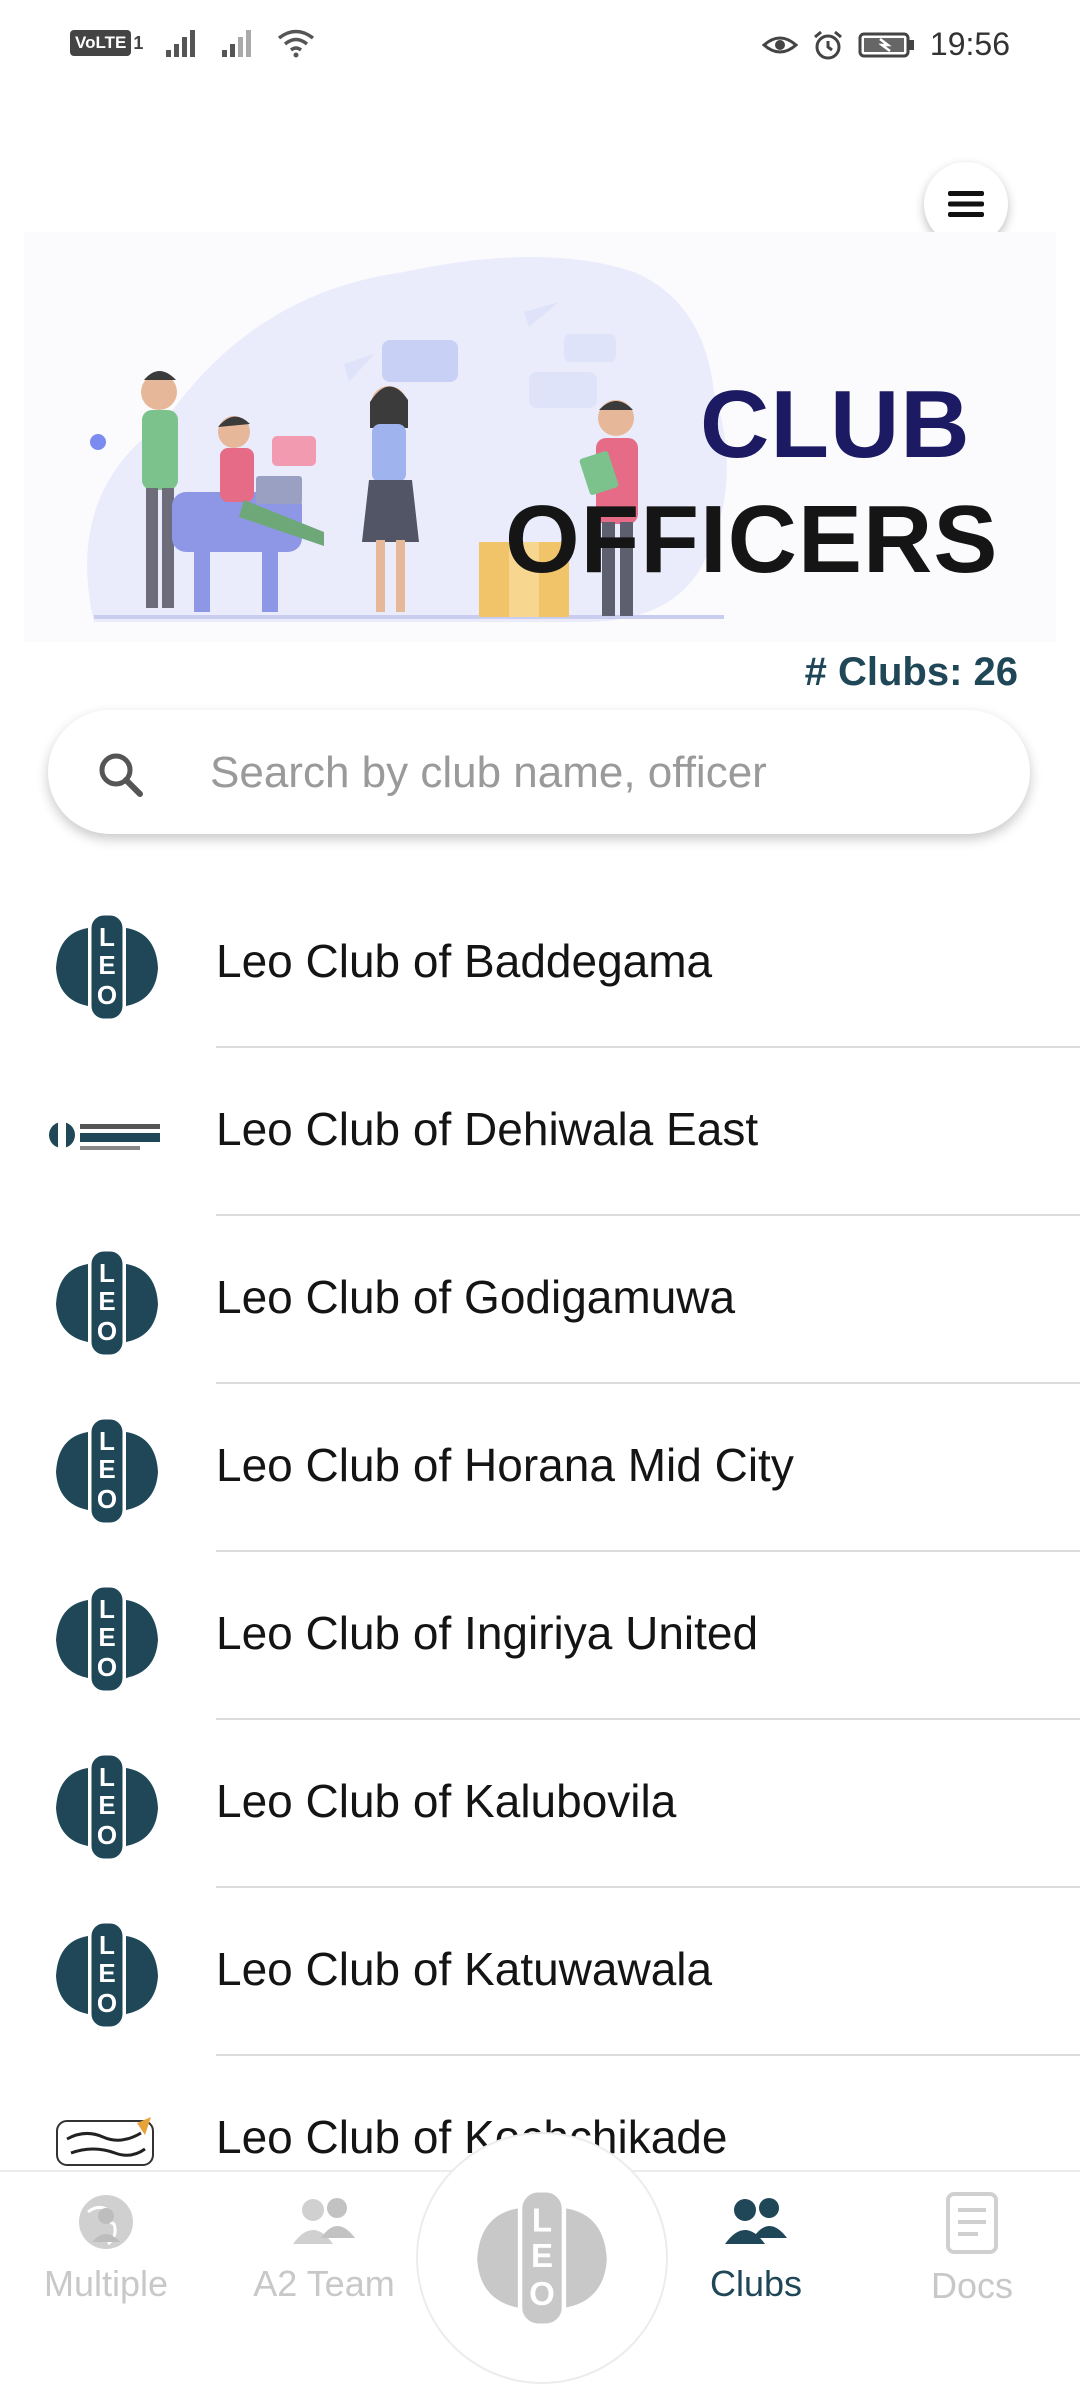  Describe the element at coordinates (446, 1801) in the screenshot. I see `club-name: Leo Club of Kalubovila` at that location.